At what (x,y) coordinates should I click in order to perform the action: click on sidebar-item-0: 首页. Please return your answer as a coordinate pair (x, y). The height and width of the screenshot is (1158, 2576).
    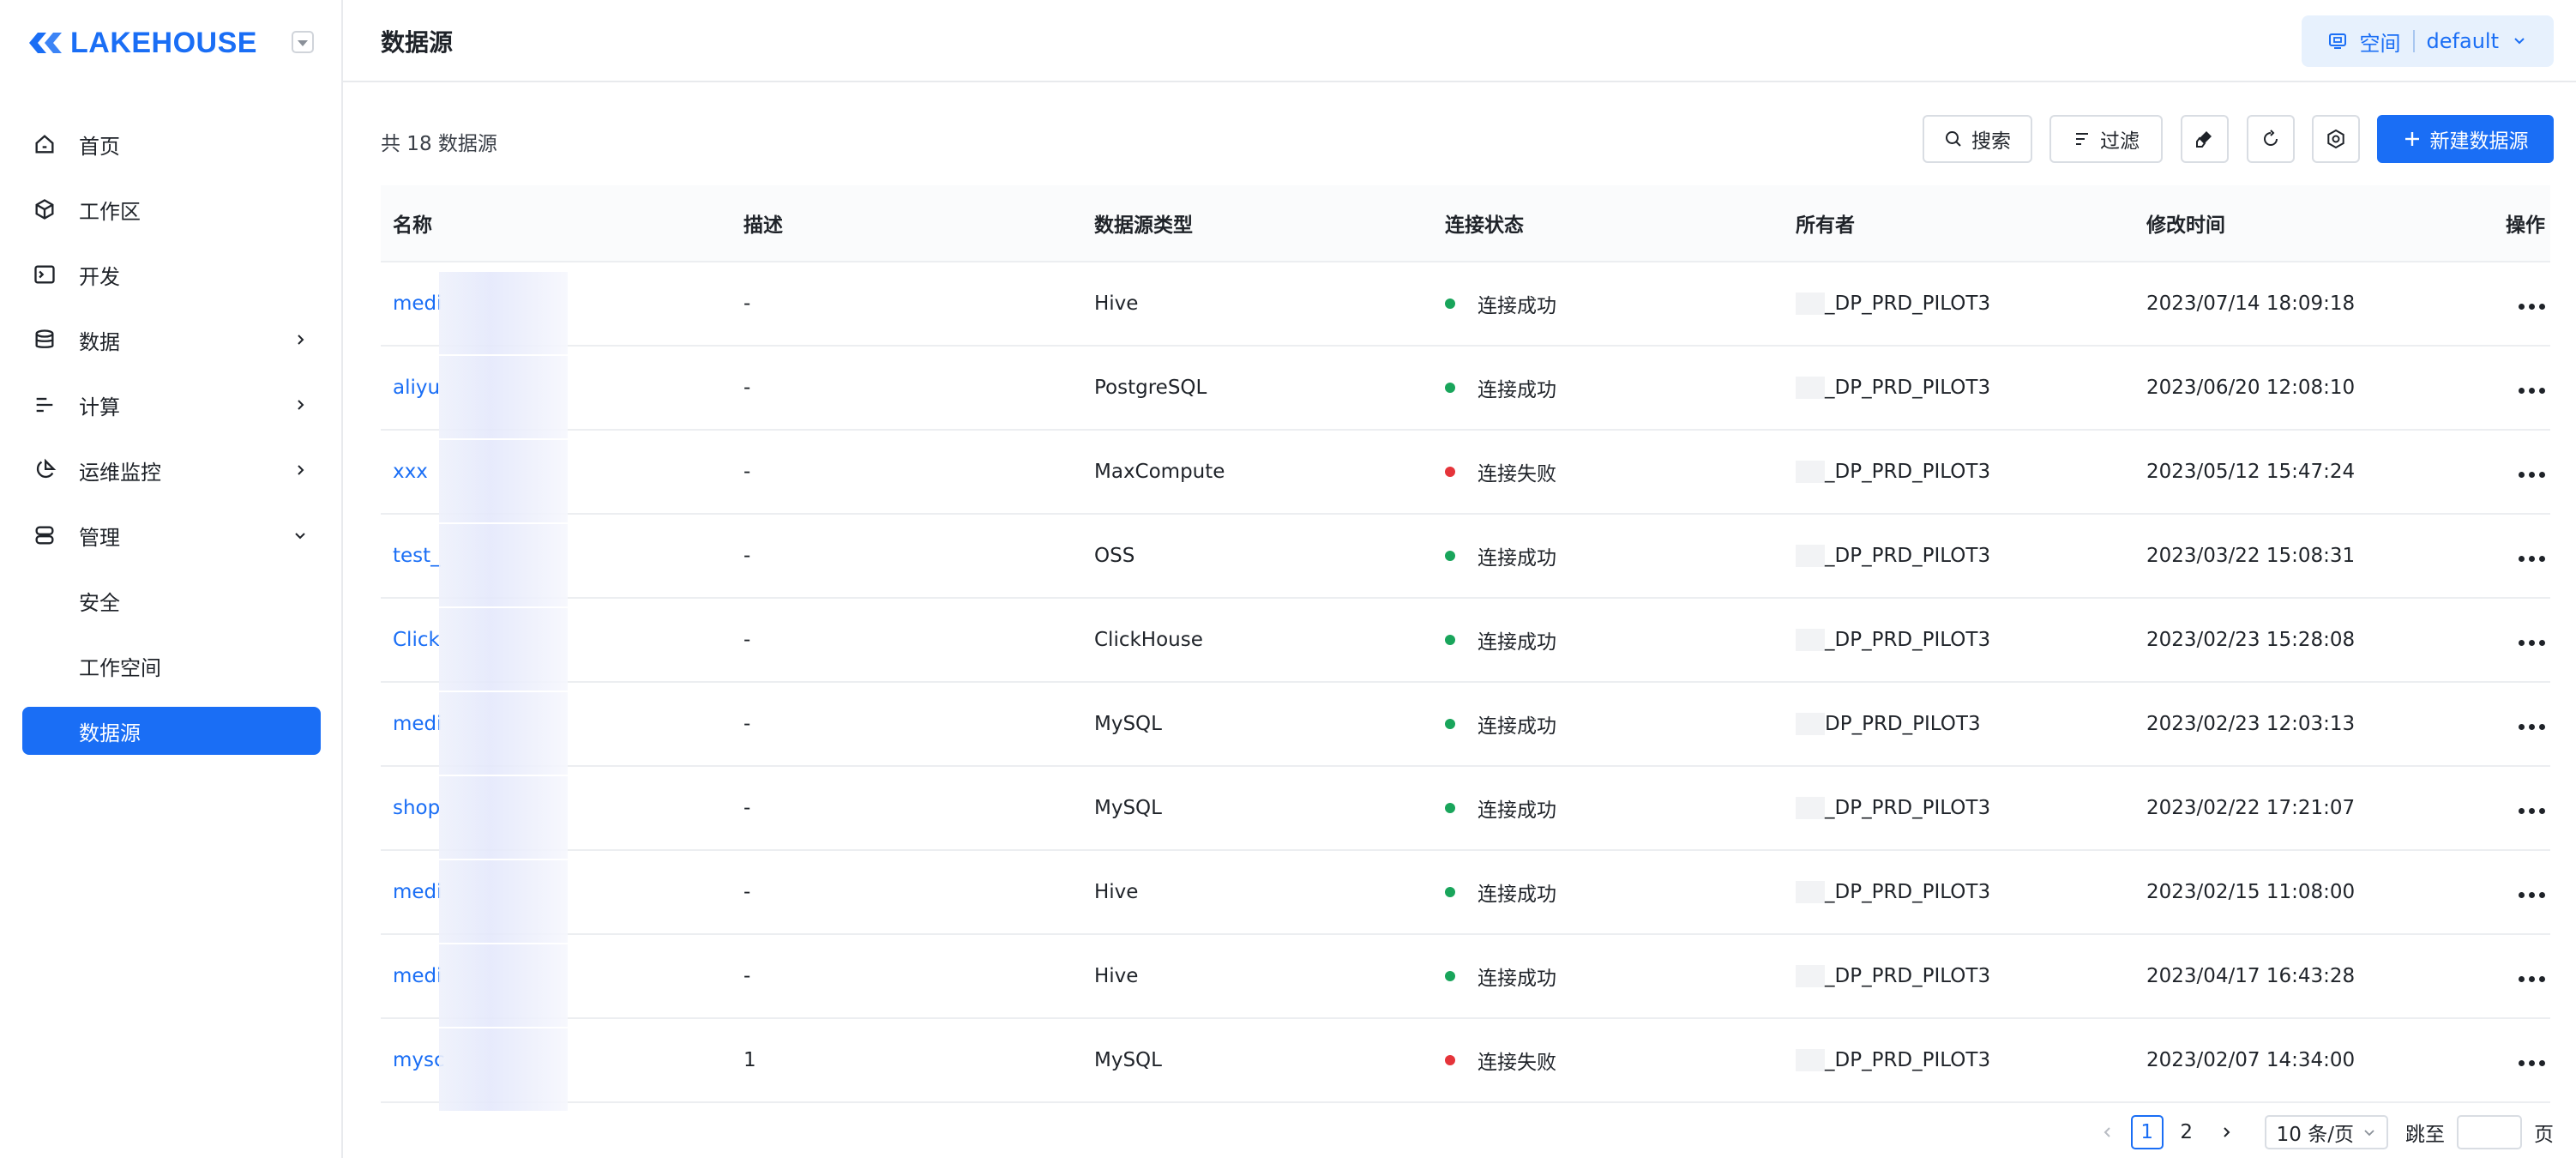
    Looking at the image, I should click on (171, 144).